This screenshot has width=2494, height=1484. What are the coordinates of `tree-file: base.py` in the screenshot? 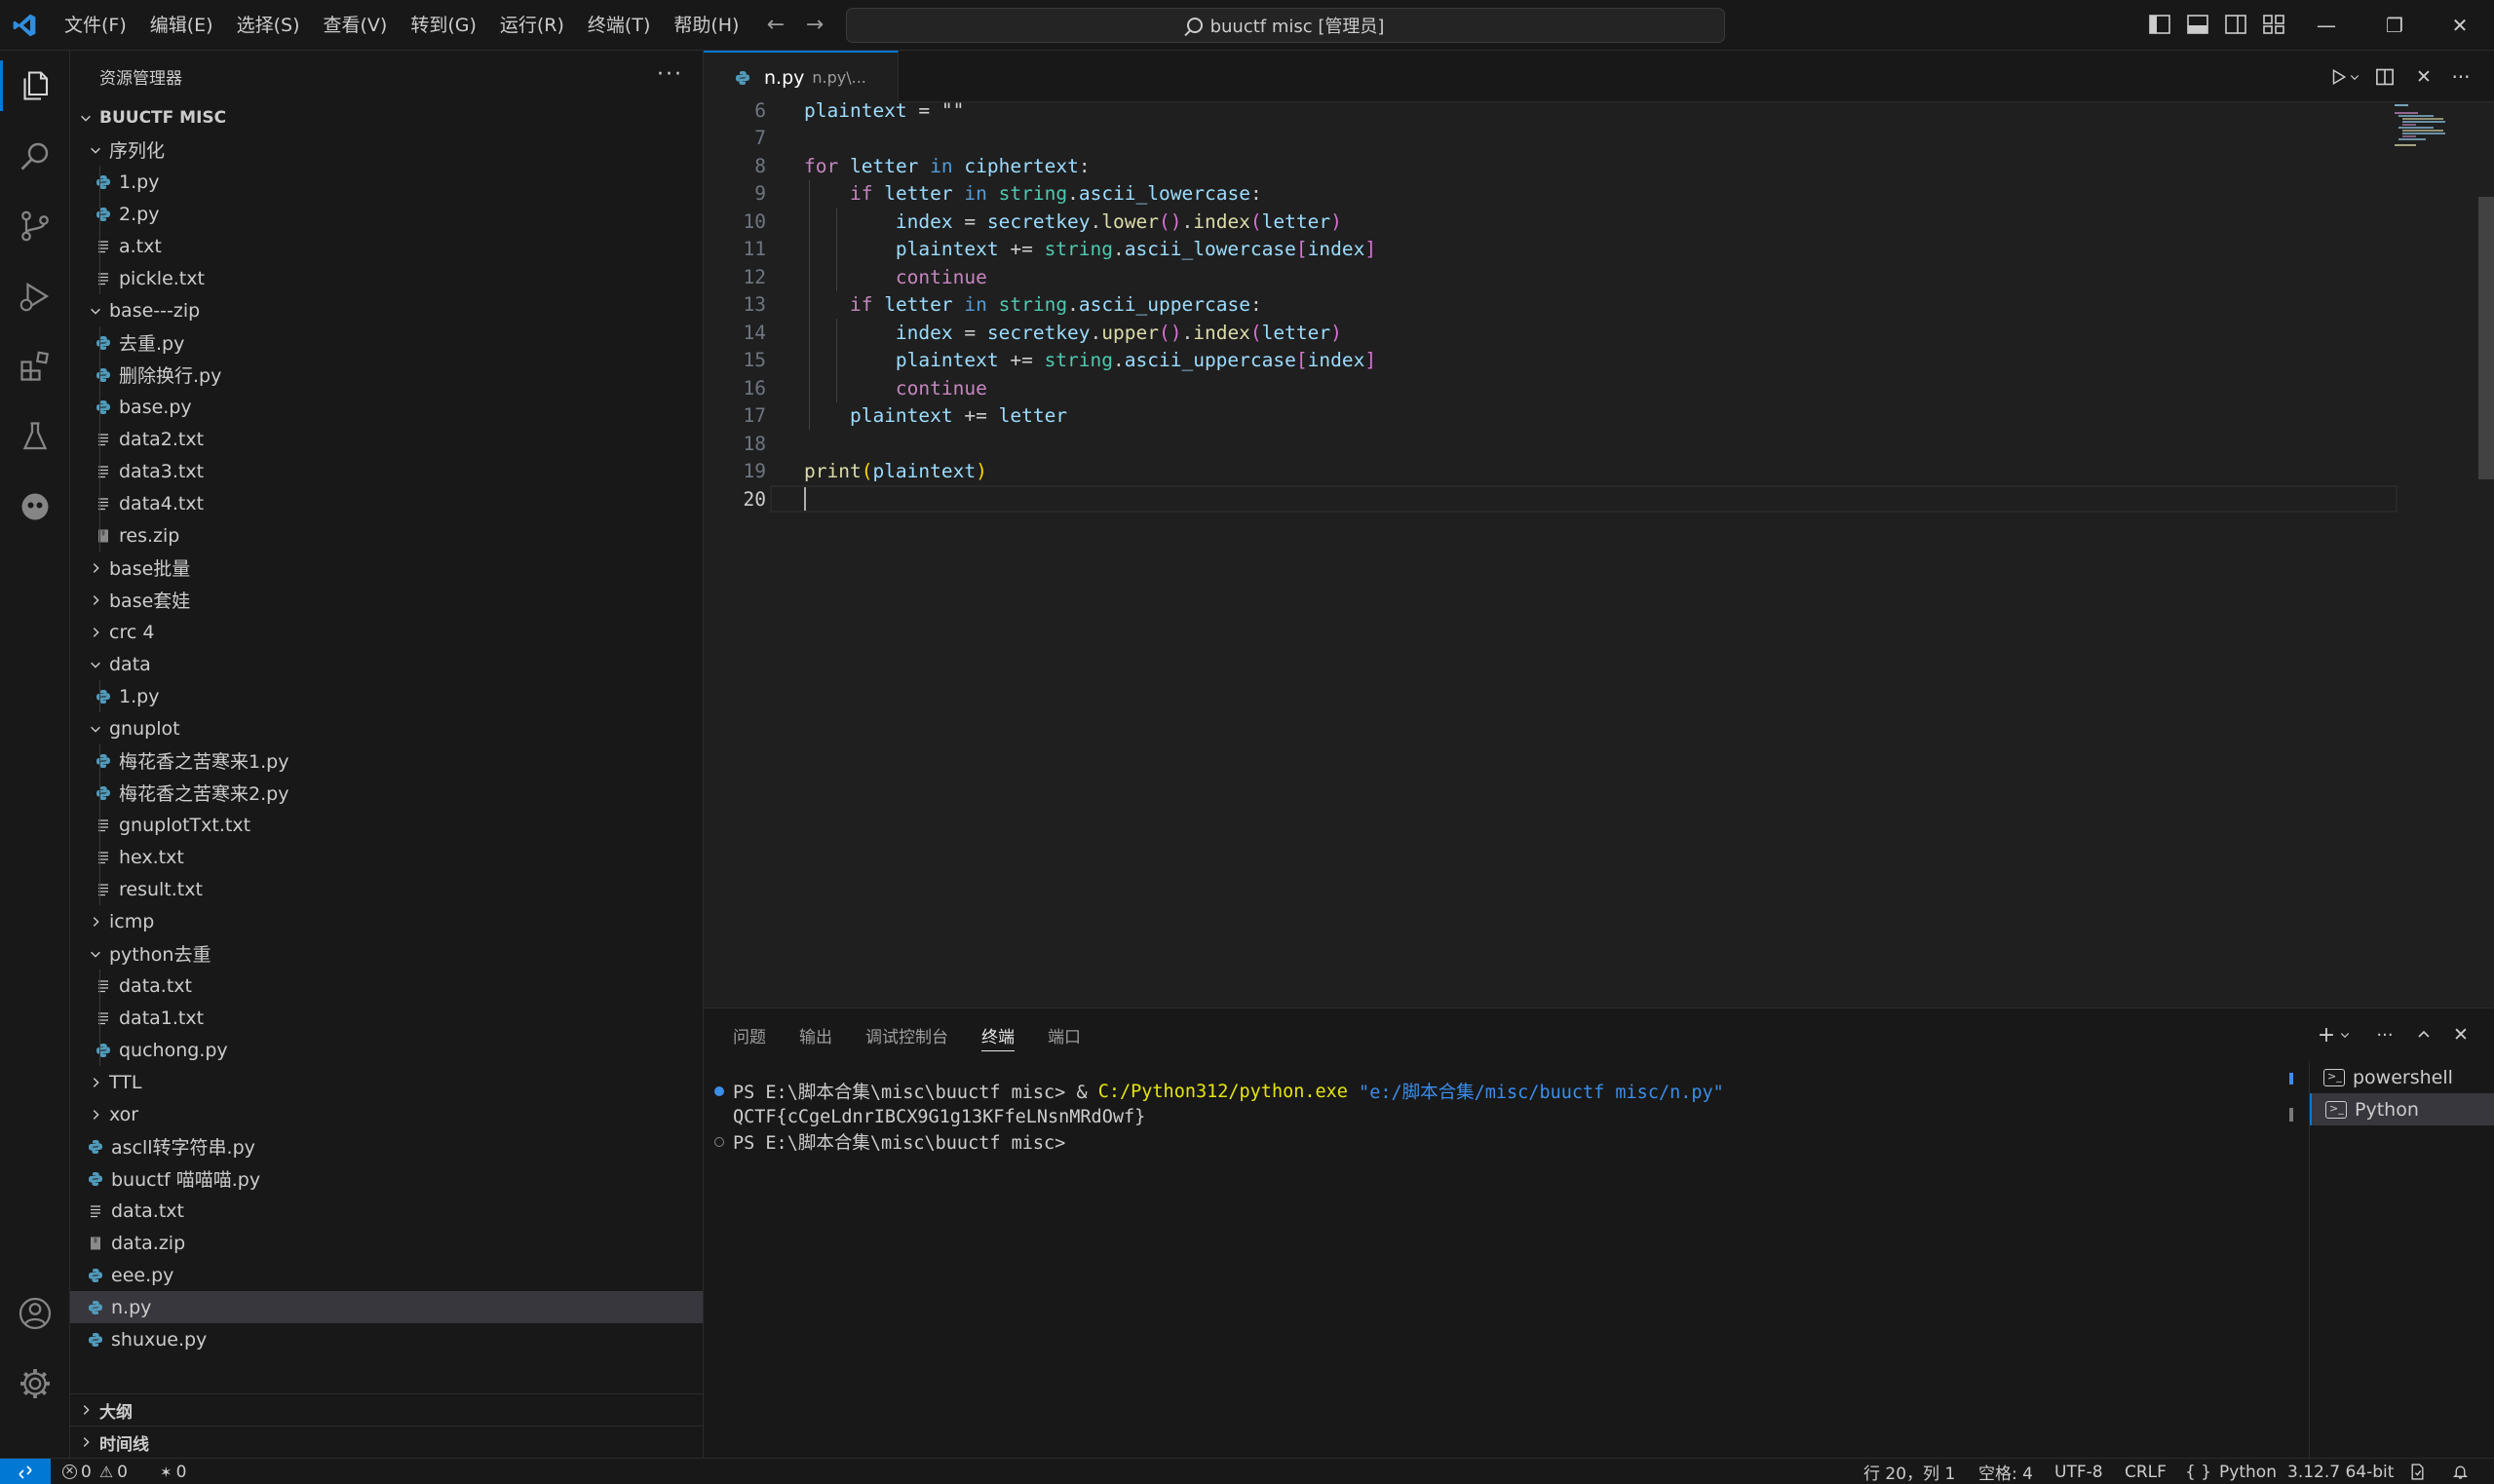 It's located at (386, 407).